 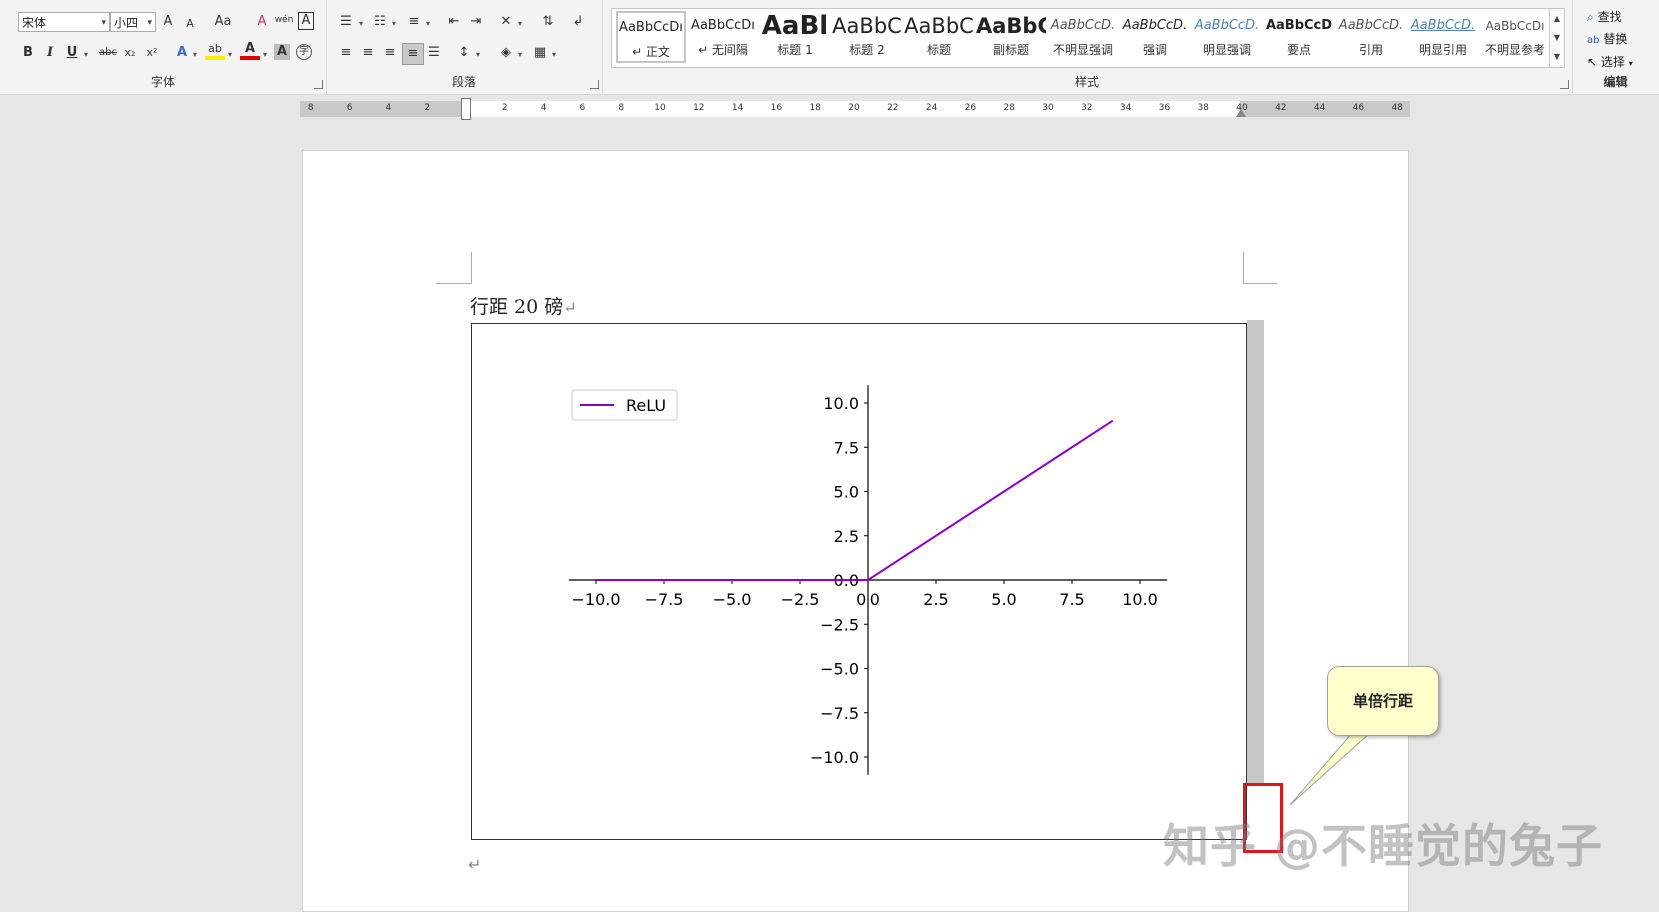 What do you see at coordinates (548, 22) in the screenshot?
I see `sort-icon: ⇅` at bounding box center [548, 22].